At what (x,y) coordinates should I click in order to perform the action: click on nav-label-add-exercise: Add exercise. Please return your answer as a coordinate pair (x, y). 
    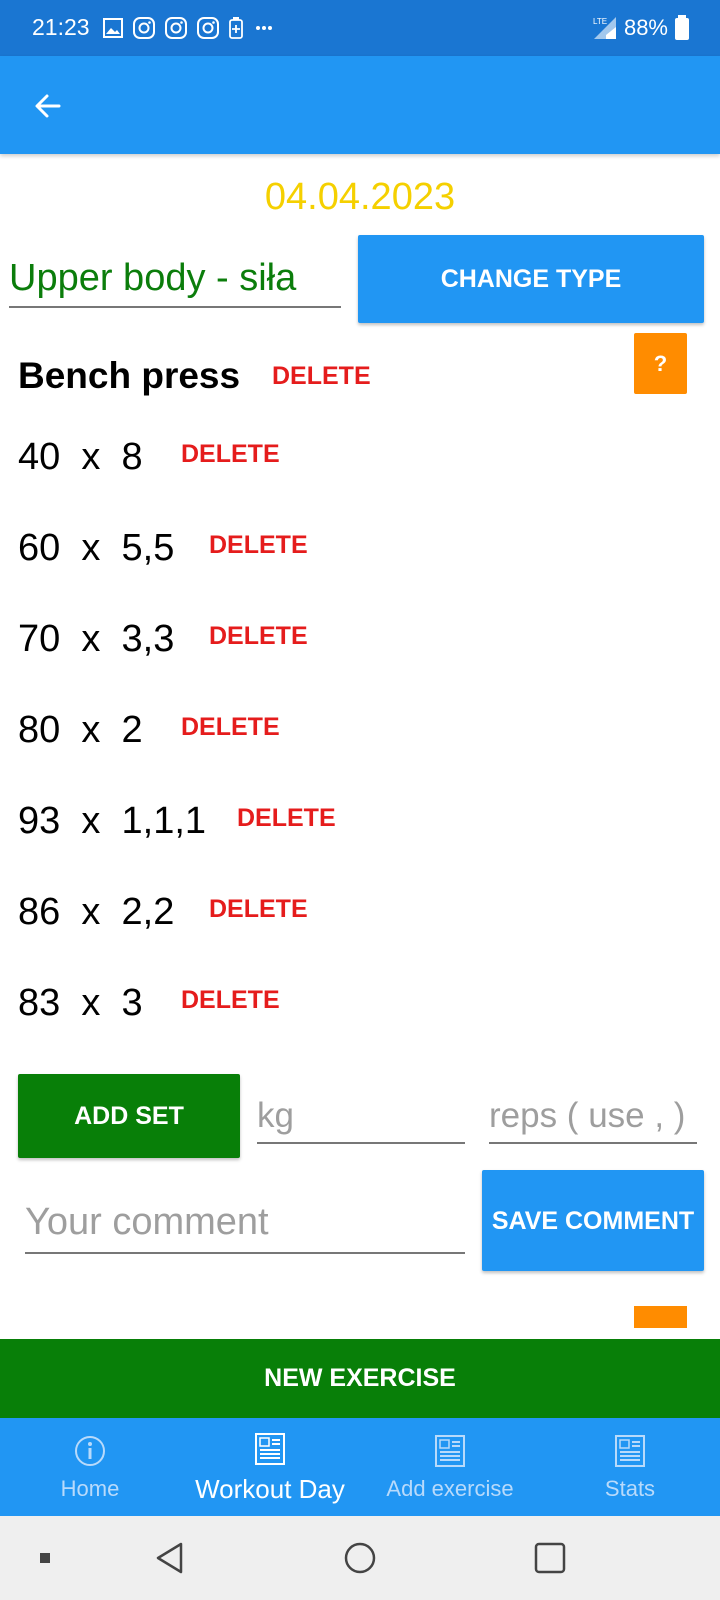
    Looking at the image, I should click on (450, 1488).